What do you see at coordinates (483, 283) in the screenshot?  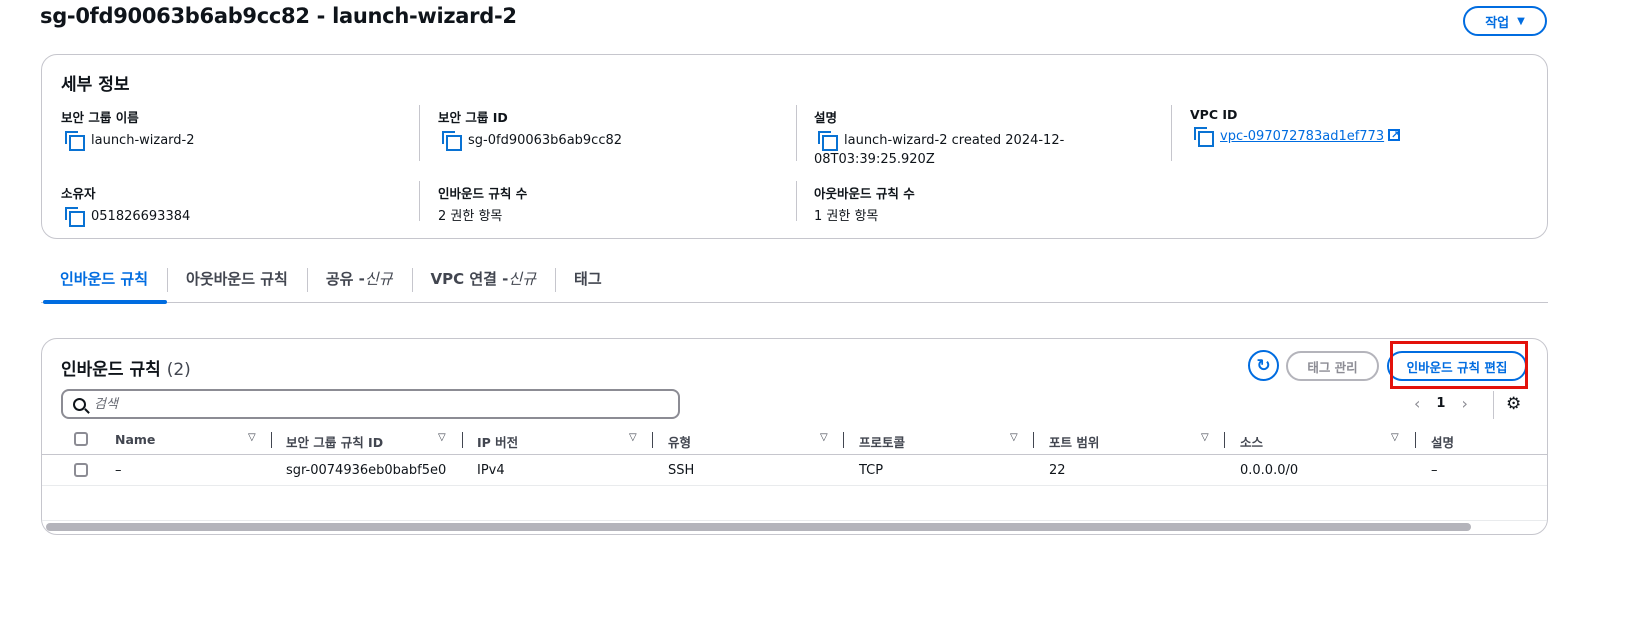 I see `tab-vpc-associations: VPC 연결 - 신규` at bounding box center [483, 283].